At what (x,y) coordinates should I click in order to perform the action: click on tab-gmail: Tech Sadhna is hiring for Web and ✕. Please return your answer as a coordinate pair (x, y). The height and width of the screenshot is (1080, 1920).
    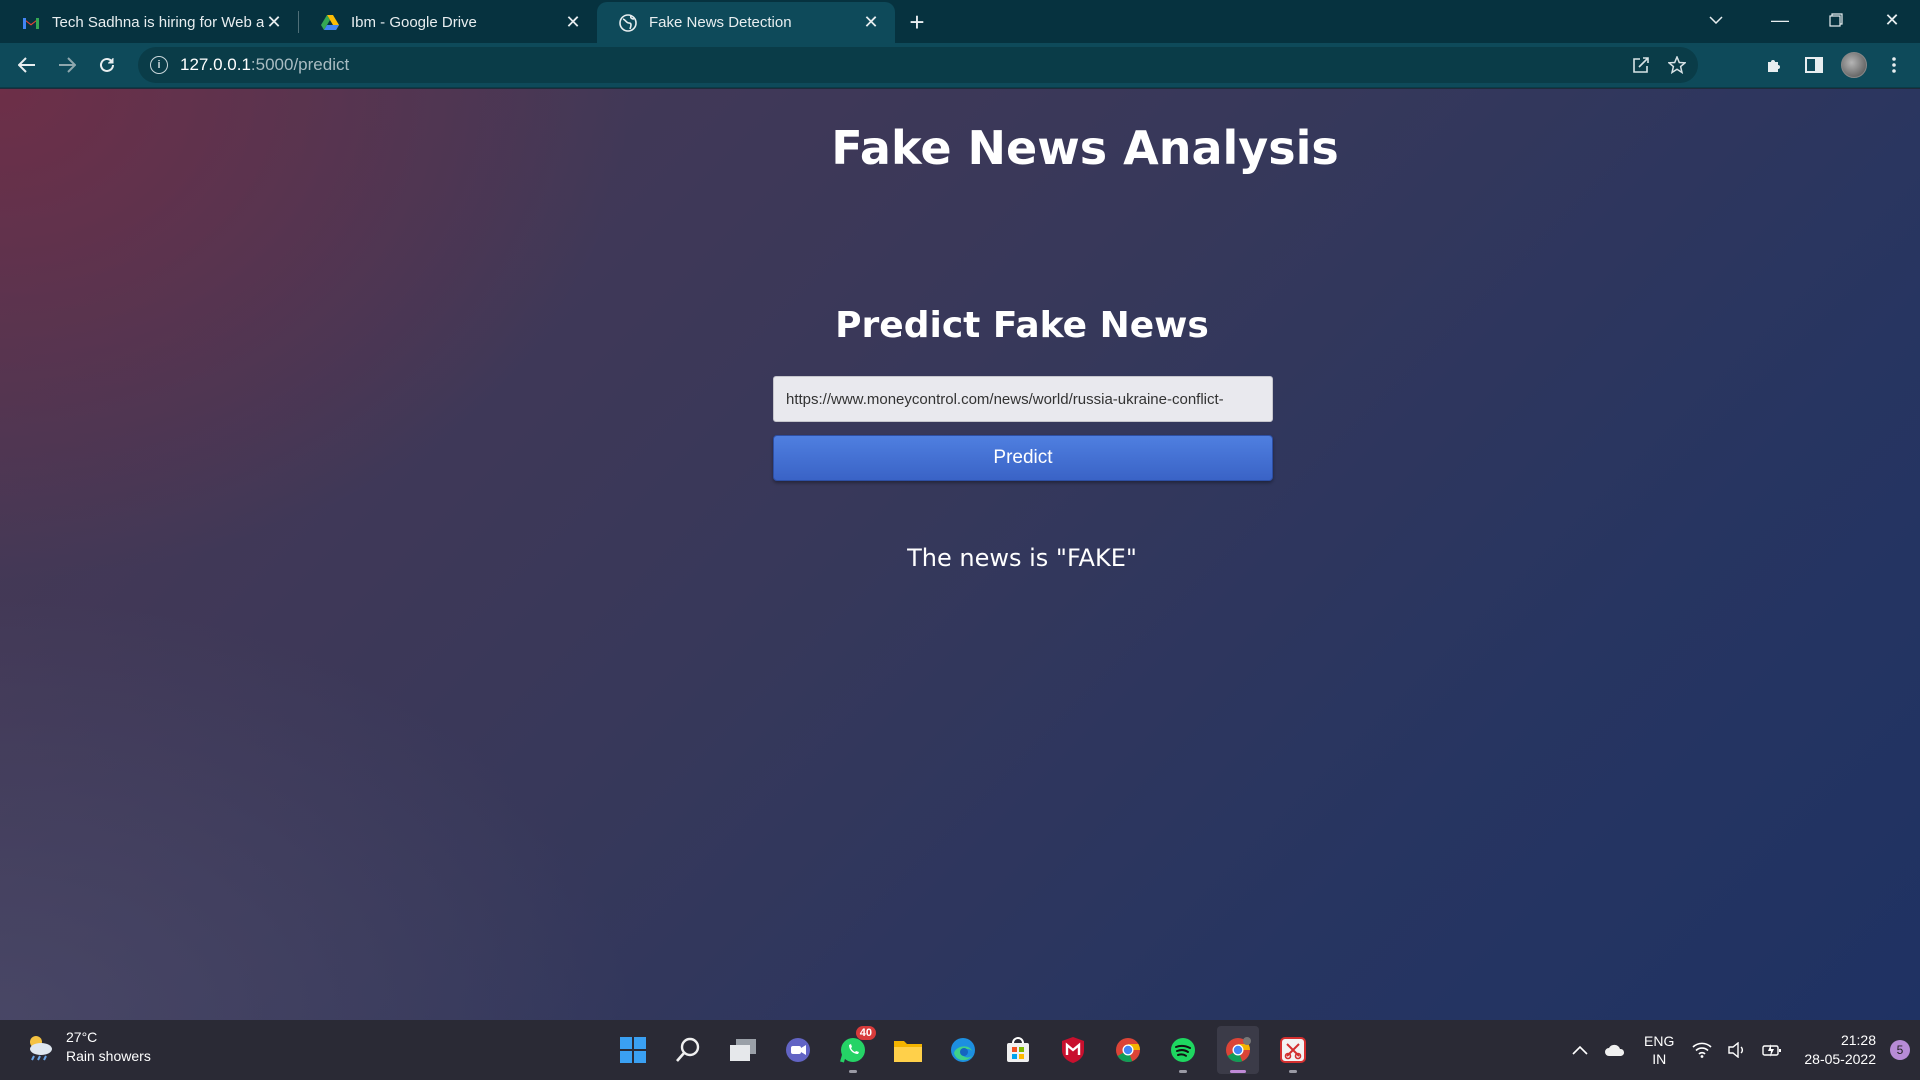
    Looking at the image, I should click on (149, 22).